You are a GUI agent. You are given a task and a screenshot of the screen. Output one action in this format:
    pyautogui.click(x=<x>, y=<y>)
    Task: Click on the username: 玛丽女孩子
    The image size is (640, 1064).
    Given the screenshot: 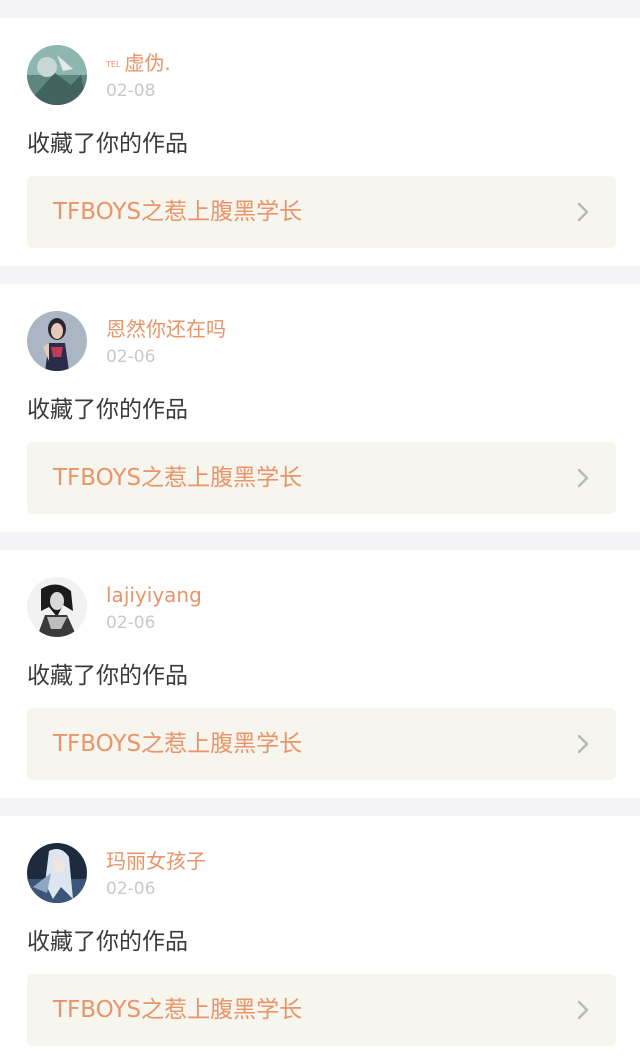 What is the action you would take?
    pyautogui.click(x=156, y=861)
    